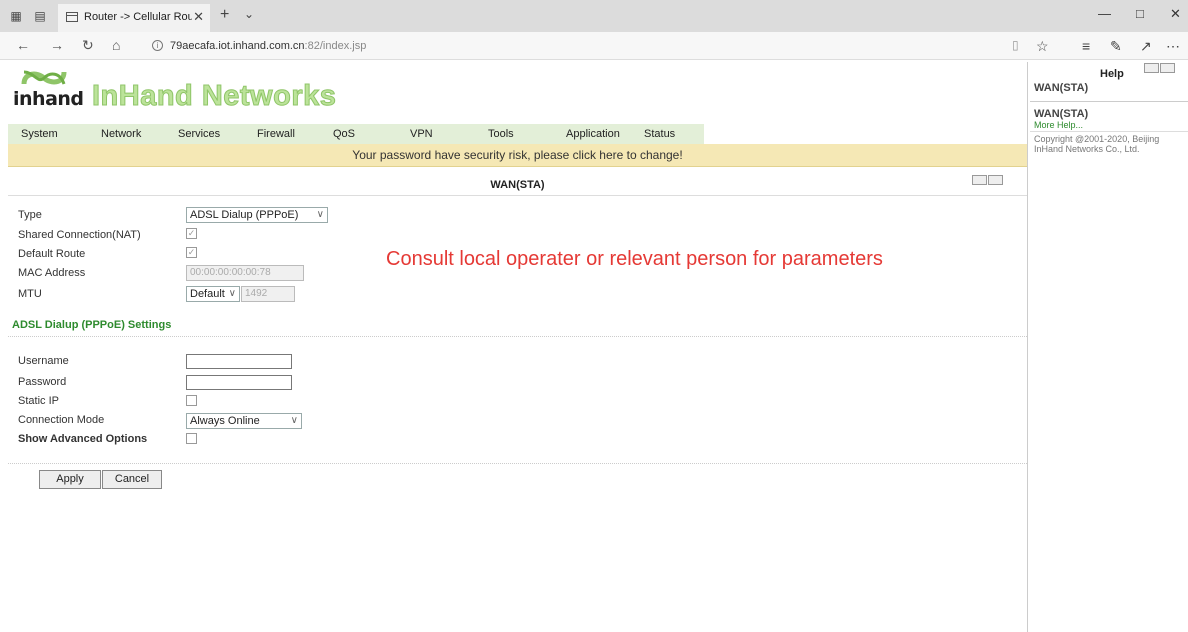 This screenshot has height=632, width=1188. What do you see at coordinates (61, 420) in the screenshot?
I see `connection-mode-label: Connection Mode` at bounding box center [61, 420].